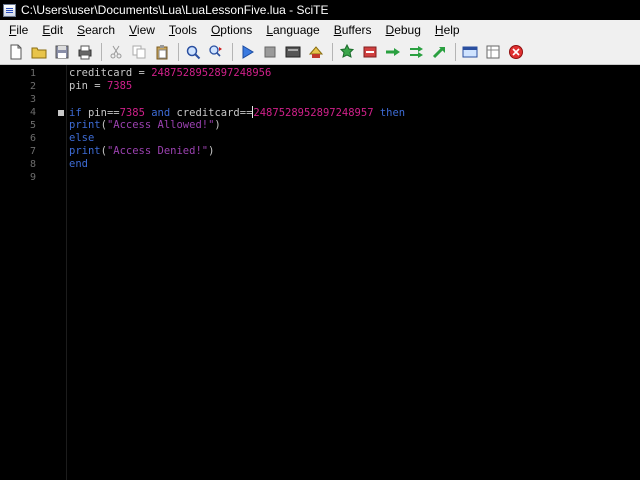 The width and height of the screenshot is (640, 480). I want to click on panel-button, so click(493, 52).